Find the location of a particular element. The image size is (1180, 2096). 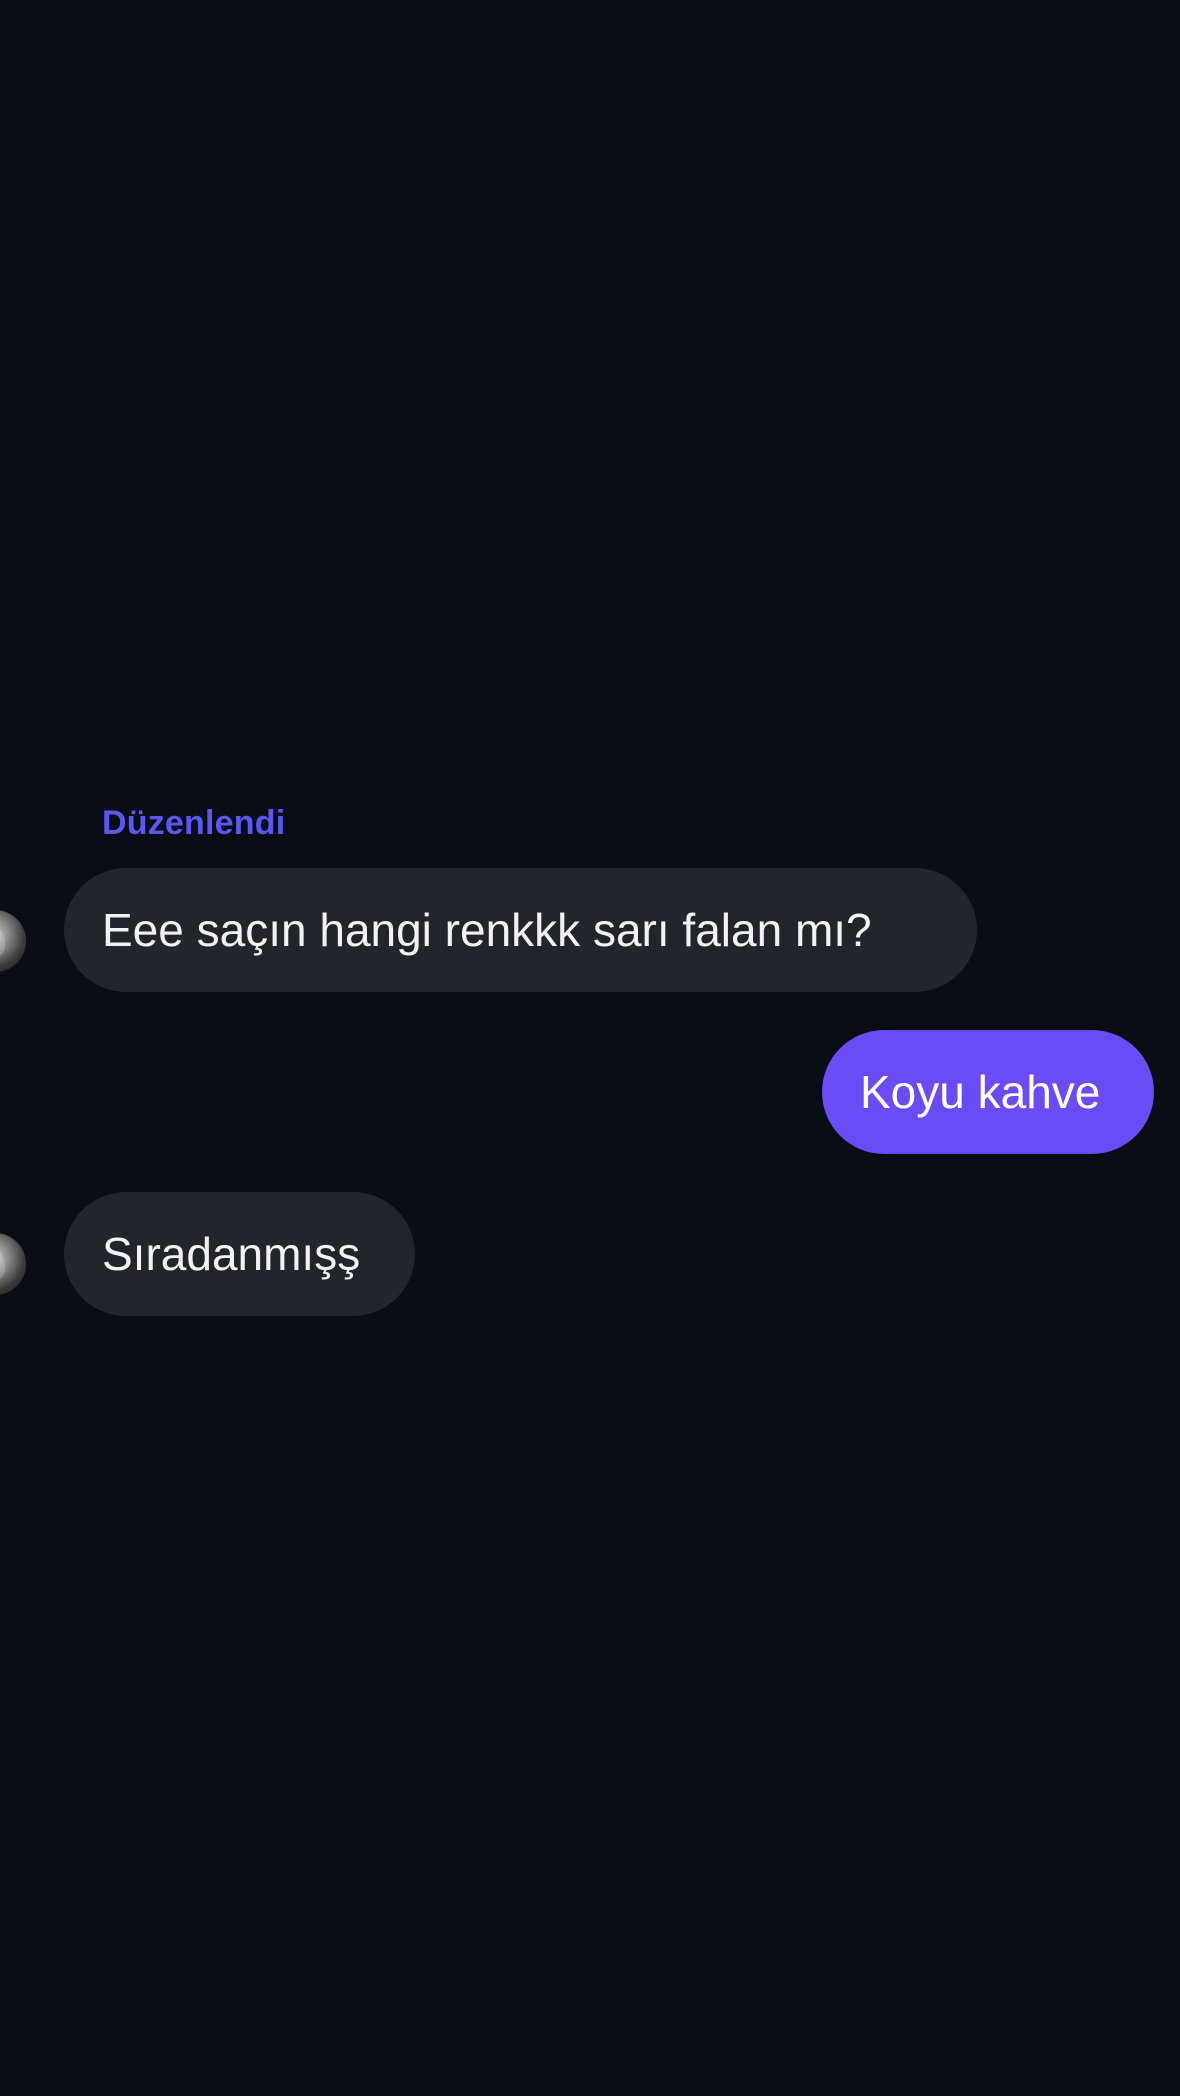

message-bubble-incoming: Sıradanmışş is located at coordinates (239, 1254).